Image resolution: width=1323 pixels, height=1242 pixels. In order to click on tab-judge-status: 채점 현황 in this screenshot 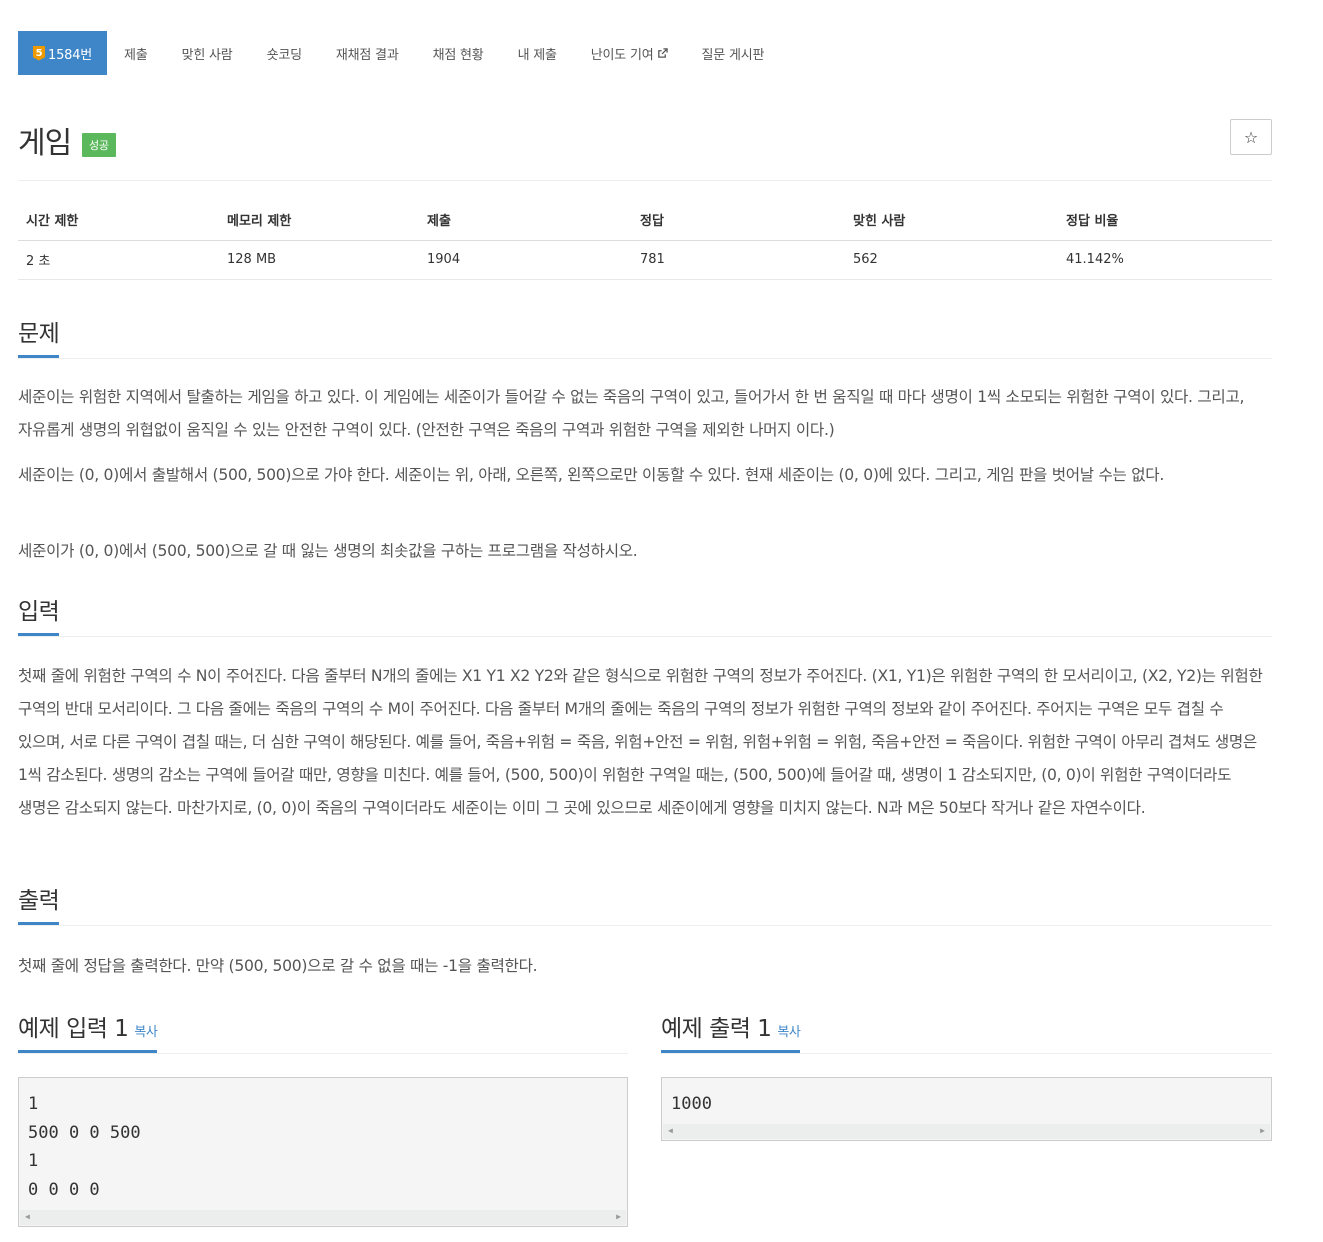, I will do `click(458, 53)`.